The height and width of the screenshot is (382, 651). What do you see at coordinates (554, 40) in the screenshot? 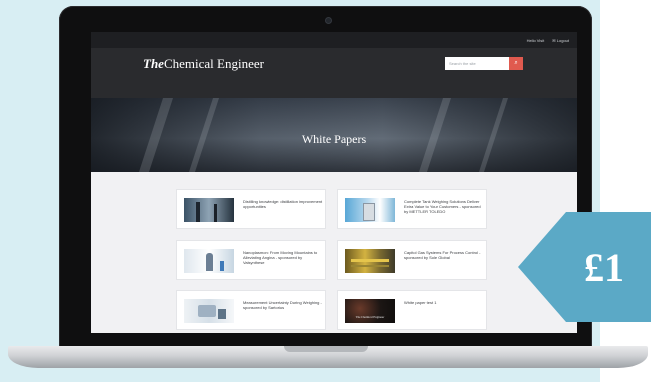
I see `logout-icon: ✉` at bounding box center [554, 40].